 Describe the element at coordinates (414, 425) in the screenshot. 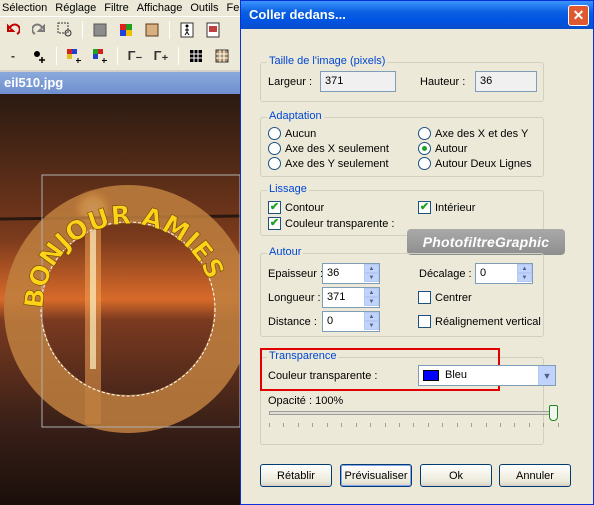

I see `slider-ticks` at that location.